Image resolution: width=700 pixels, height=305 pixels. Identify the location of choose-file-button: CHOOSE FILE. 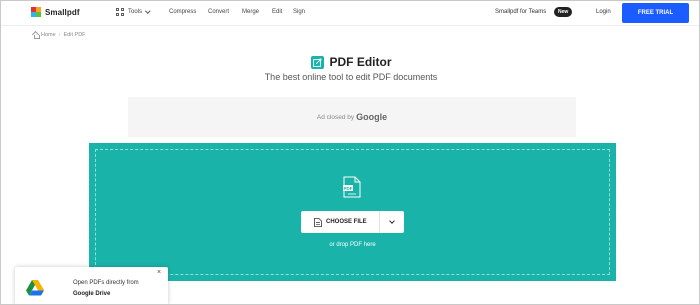
(340, 222).